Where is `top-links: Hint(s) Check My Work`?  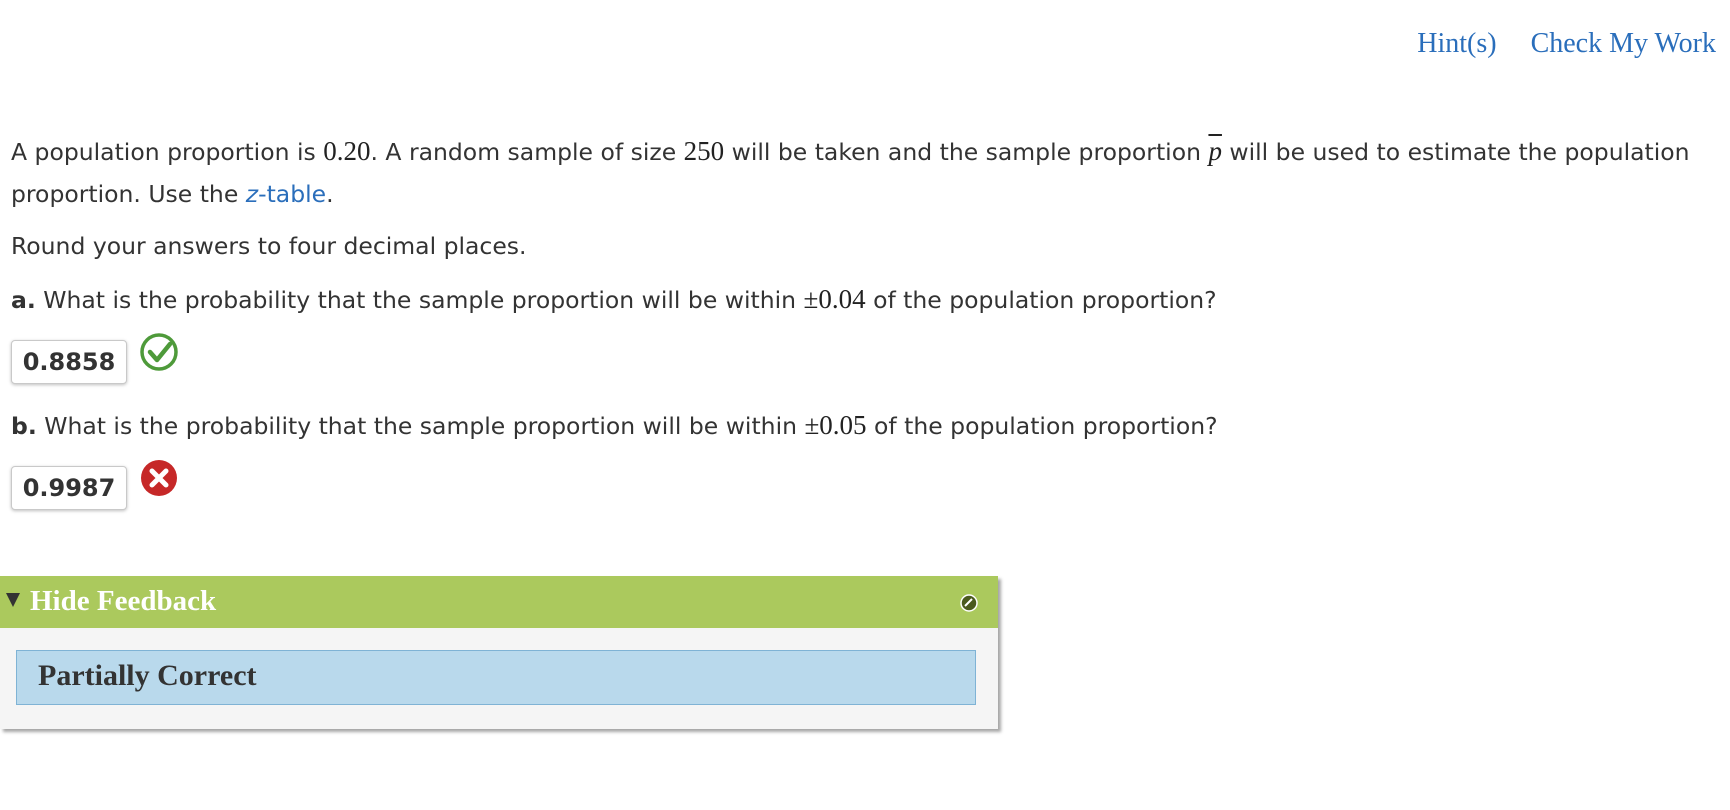 top-links: Hint(s) Check My Work is located at coordinates (1566, 44).